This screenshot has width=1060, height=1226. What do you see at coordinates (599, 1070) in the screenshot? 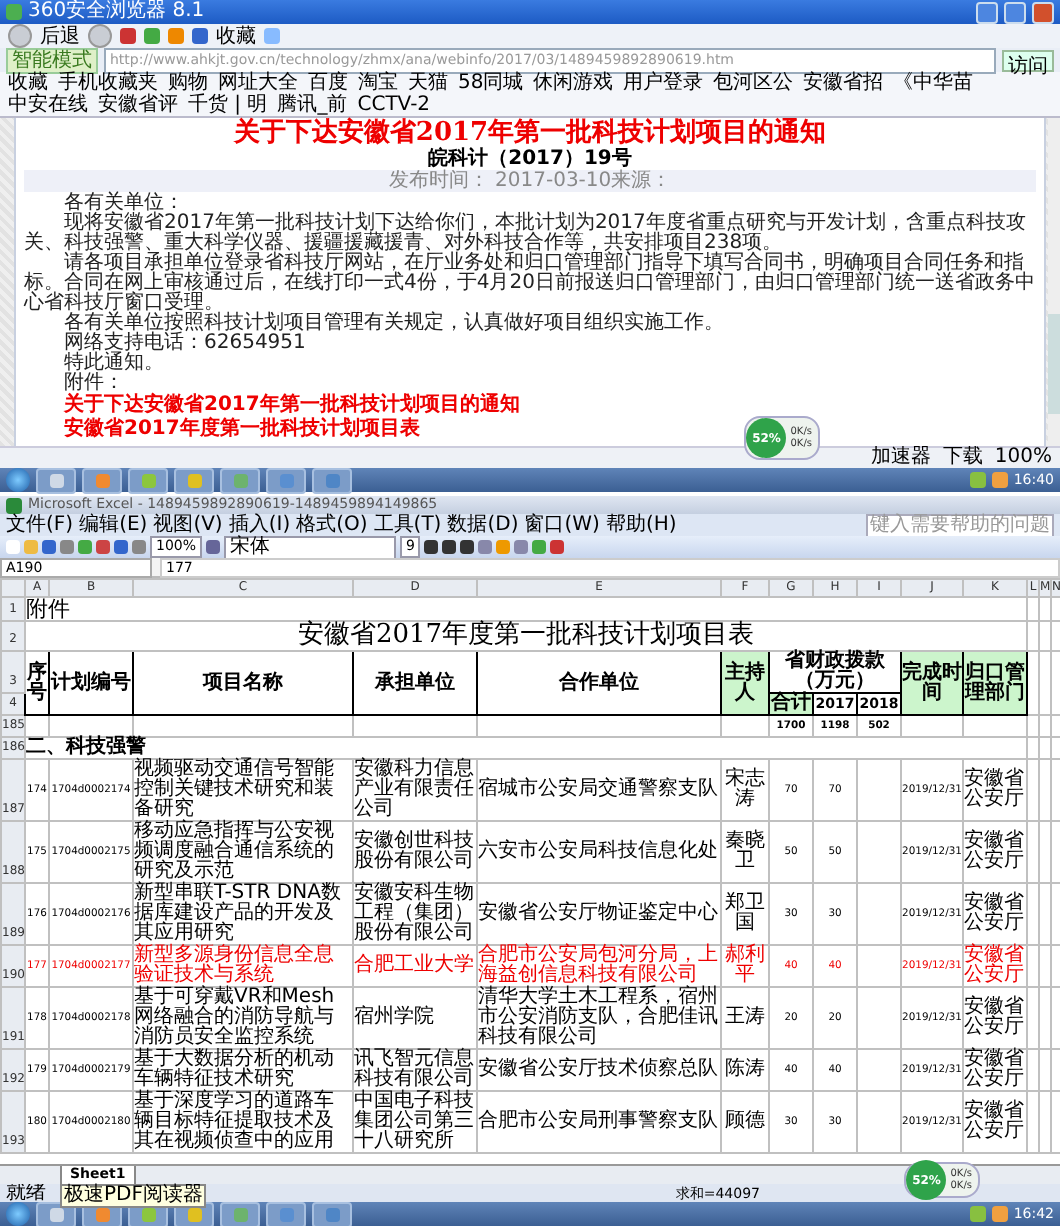
I see `table-cell: 安徽省公安厅技术侦察总队` at bounding box center [599, 1070].